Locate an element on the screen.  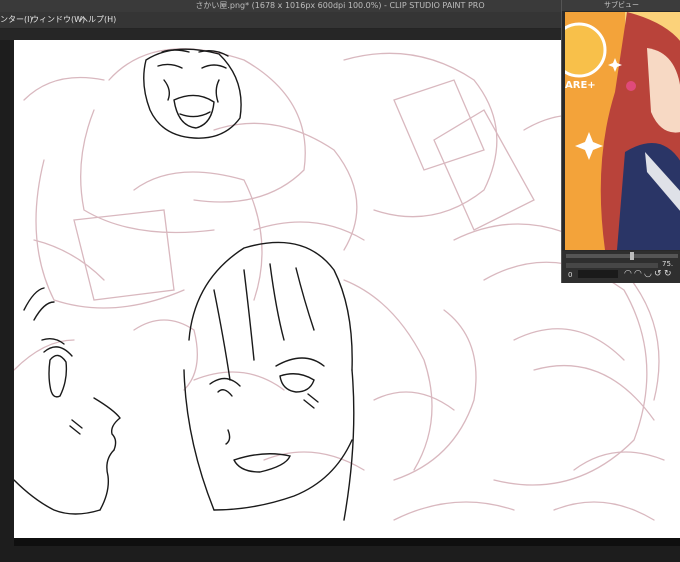
rotate-slider-track is located at coordinates (612, 265).